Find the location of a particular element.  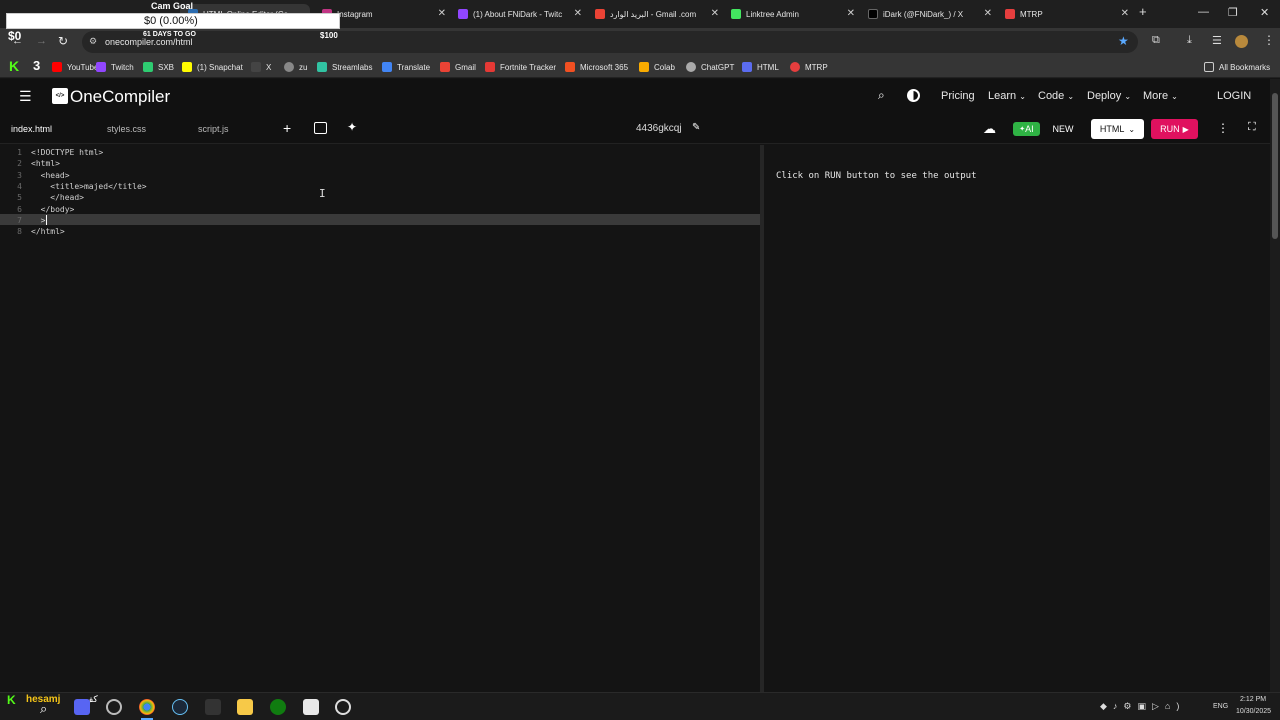

restore-button: ❐ is located at coordinates (1233, 12).